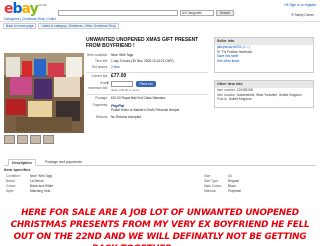 Image resolution: width=320 pixels, height=246 pixels. Describe the element at coordinates (34, 9) in the screenshot. I see `logo-letter-y: y` at that location.